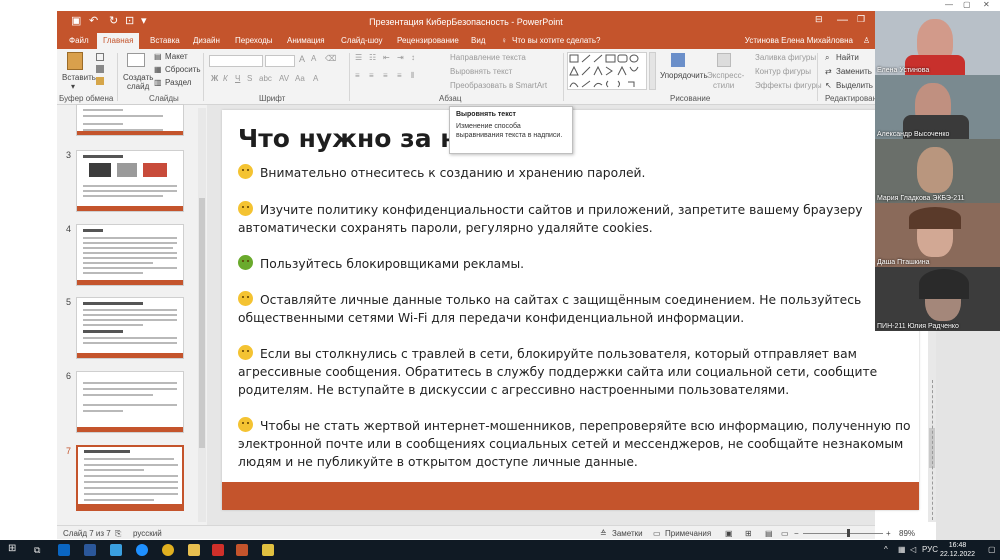 Image resolution: width=1000 pixels, height=560 pixels. Describe the element at coordinates (723, 85) in the screenshot. I see `quick-styles-label: стили` at that location.